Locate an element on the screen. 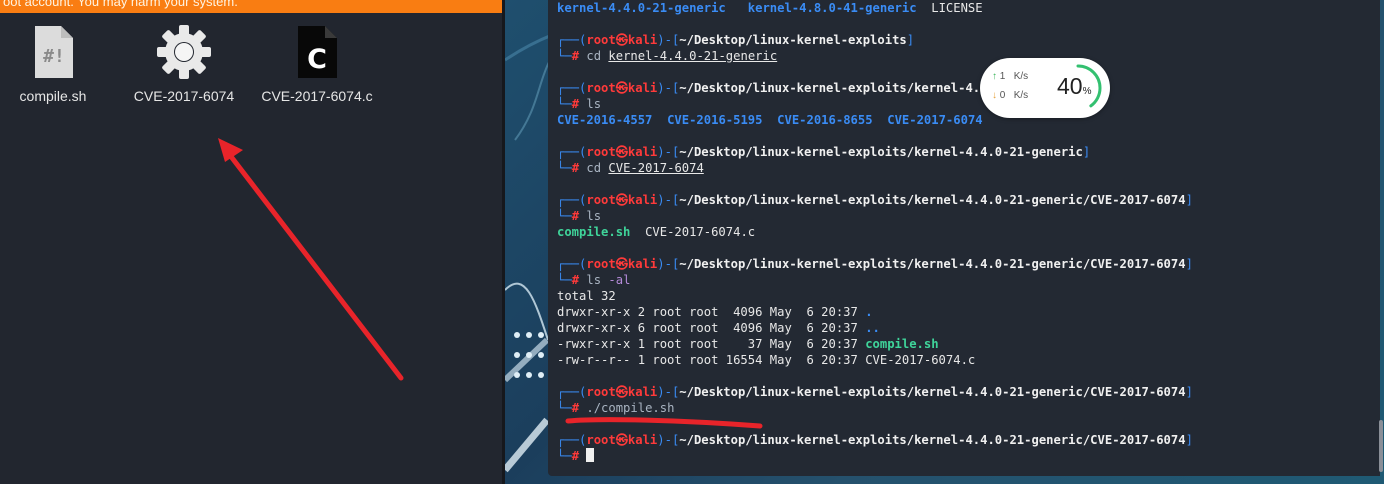  arrow-up-icon: ↑ is located at coordinates (994, 76).